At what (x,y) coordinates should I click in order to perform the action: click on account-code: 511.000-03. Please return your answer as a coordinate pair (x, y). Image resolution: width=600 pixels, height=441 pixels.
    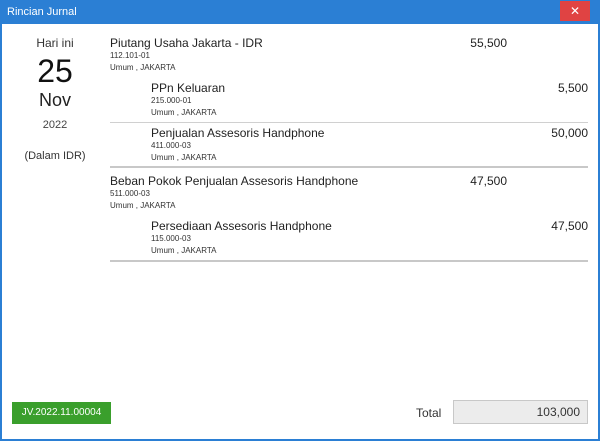
    Looking at the image, I should click on (130, 193).